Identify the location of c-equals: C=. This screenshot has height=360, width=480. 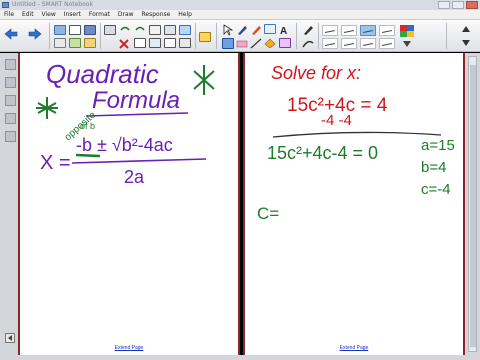
(268, 213).